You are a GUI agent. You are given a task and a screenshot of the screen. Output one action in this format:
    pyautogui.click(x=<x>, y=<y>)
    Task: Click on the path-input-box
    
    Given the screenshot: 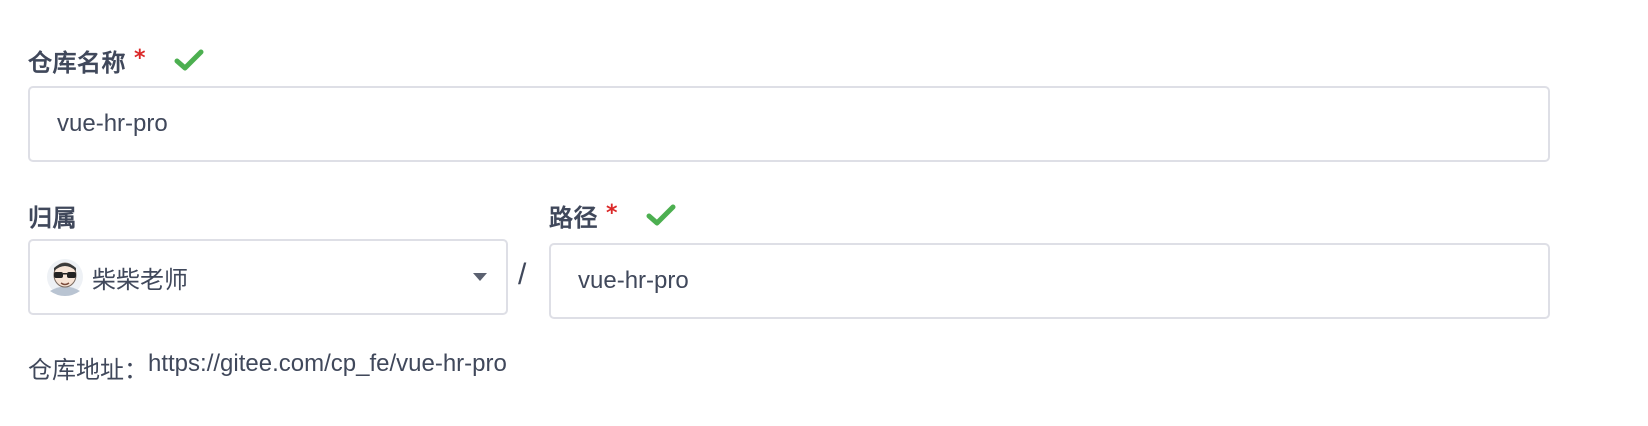 What is the action you would take?
    pyautogui.click(x=1049, y=281)
    